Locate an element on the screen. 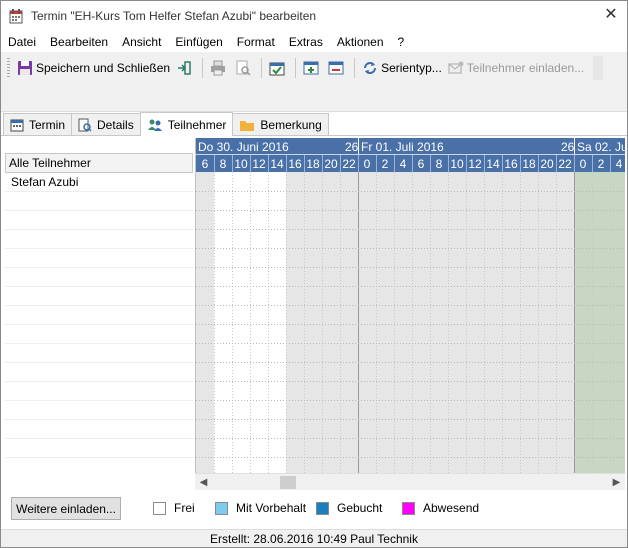  details-icon is located at coordinates (85, 125).